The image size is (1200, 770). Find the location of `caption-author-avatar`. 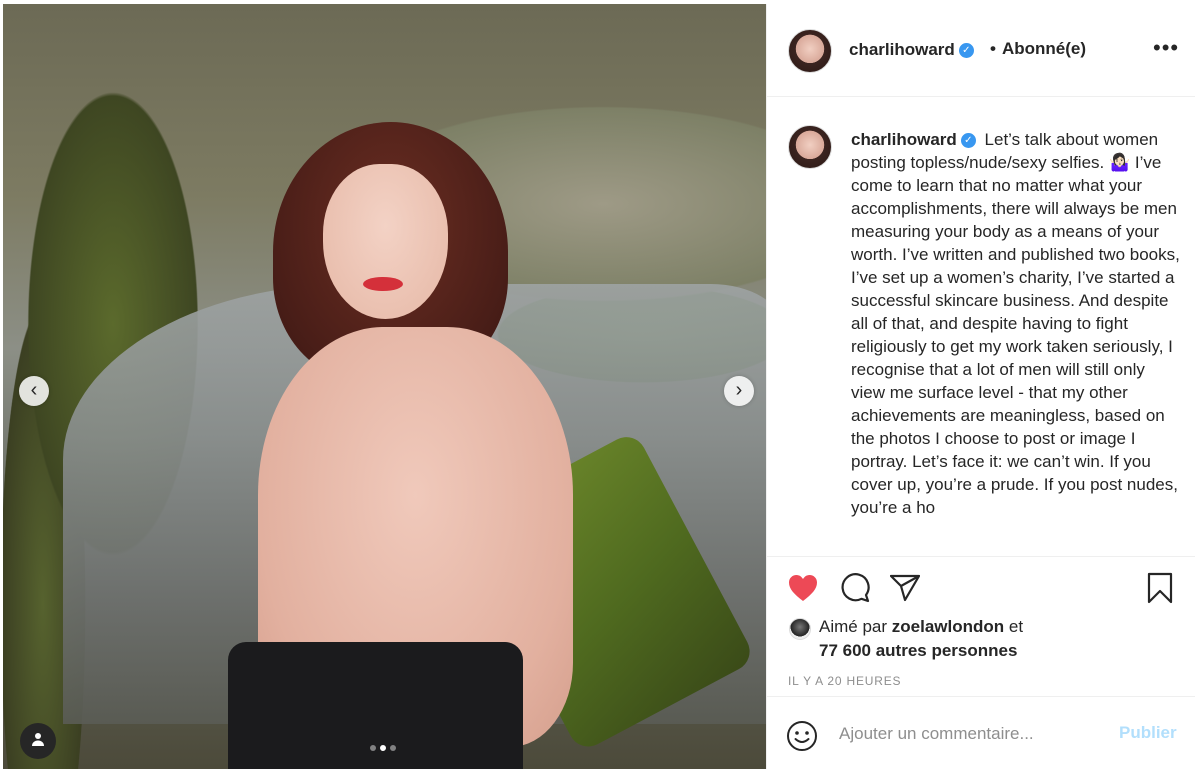

caption-author-avatar is located at coordinates (810, 147).